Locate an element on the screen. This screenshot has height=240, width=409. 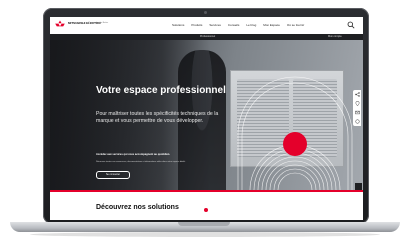
sidebar-tool-contact is located at coordinates (357, 112).